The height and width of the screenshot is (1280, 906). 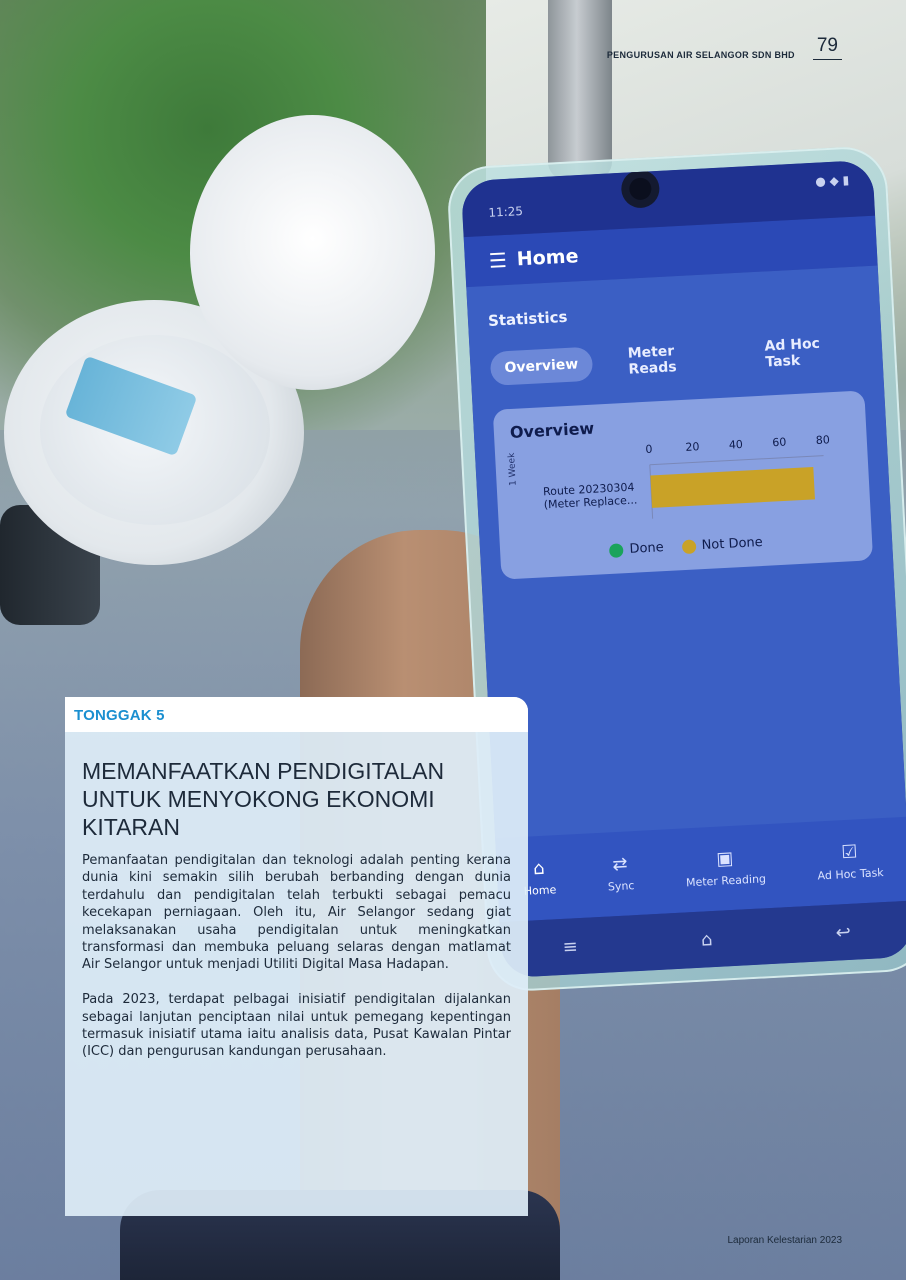 I want to click on nav-ad-hoc-task: ☑ Ad Hoc Task, so click(x=850, y=861).